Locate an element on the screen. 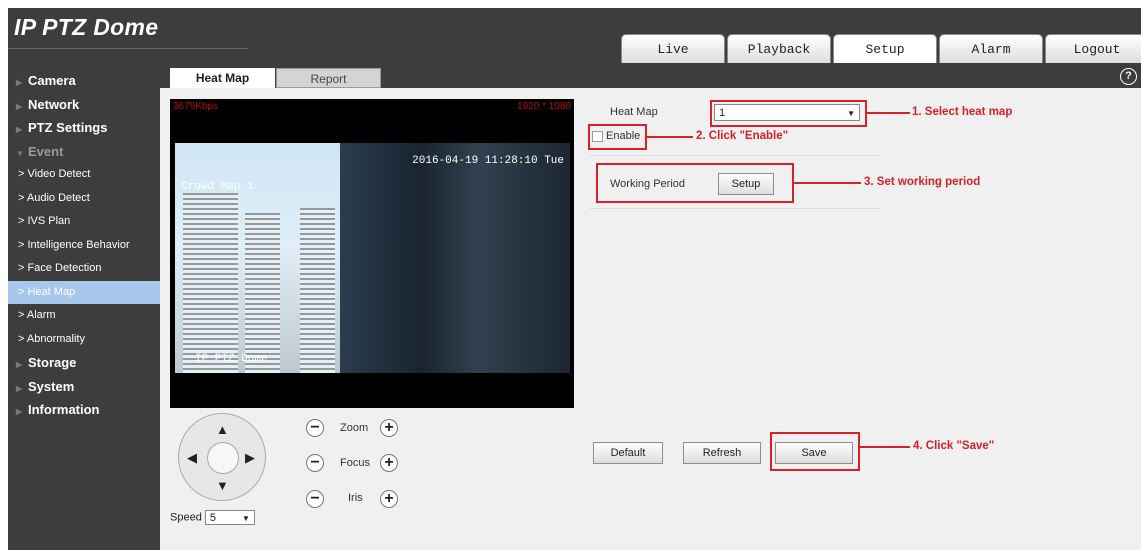 The image size is (1141, 550). sidebar-item-camera: ▶ Camera is located at coordinates (84, 81).